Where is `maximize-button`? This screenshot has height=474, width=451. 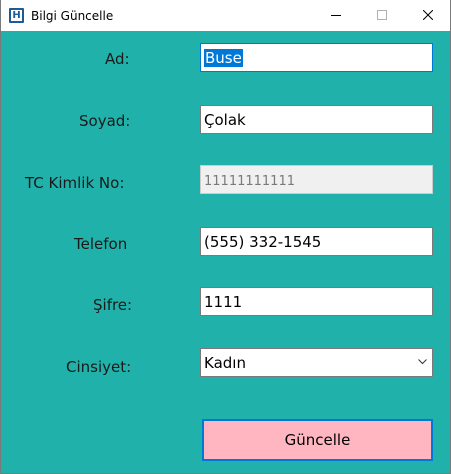 maximize-button is located at coordinates (382, 15).